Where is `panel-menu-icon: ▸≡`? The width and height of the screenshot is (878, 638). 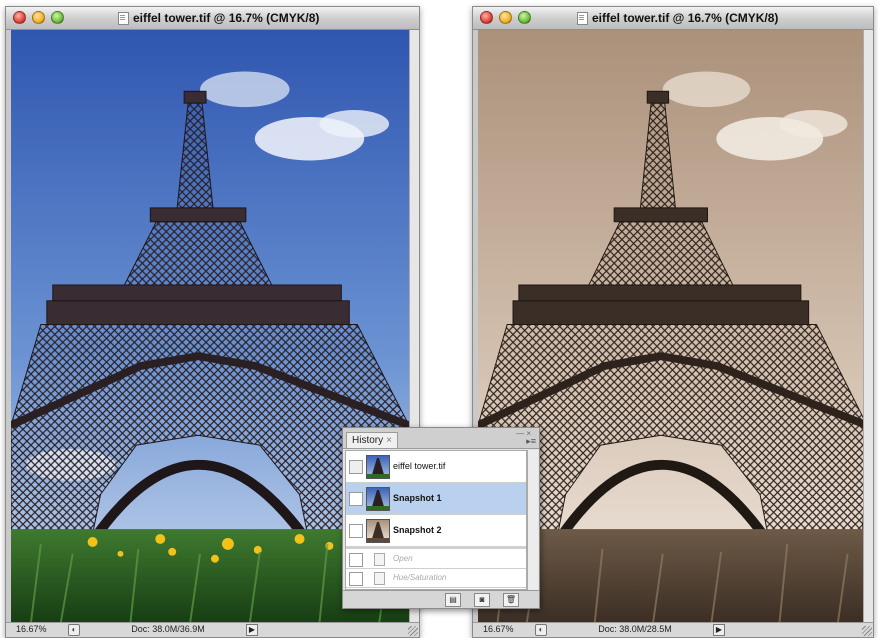
panel-menu-icon: ▸≡ is located at coordinates (531, 441).